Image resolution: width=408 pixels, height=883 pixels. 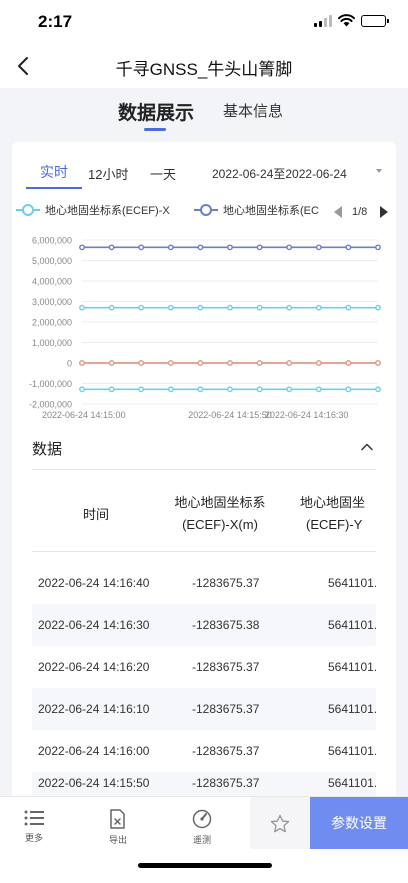 I want to click on chart-legend: 地心地固坐标系(ECEF)-X 地心地固坐标系(EC 1/8, so click(x=204, y=213).